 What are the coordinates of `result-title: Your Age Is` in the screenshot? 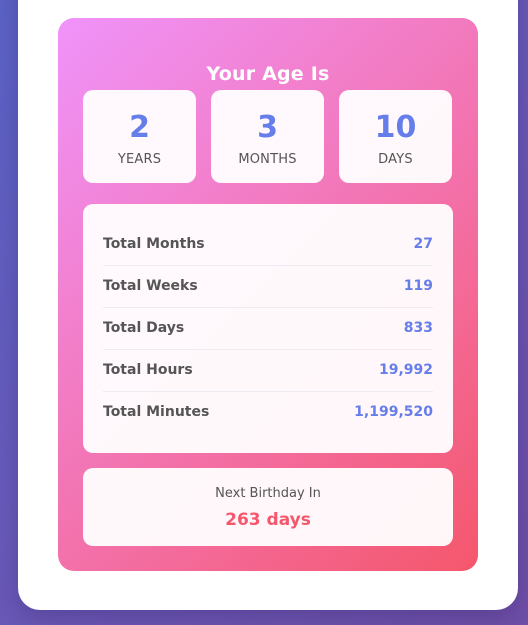 It's located at (268, 74).